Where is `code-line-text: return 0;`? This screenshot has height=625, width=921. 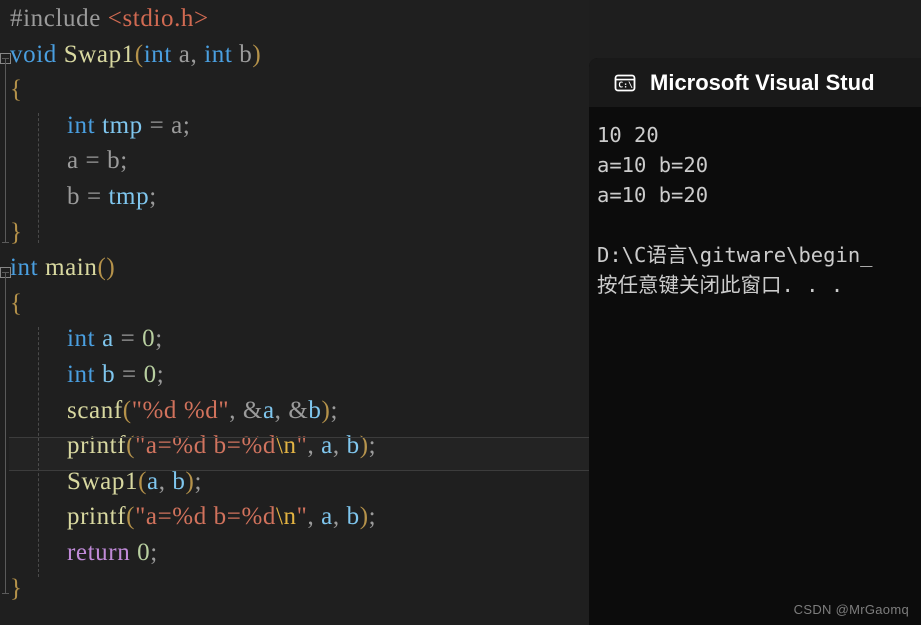 code-line-text: return 0; is located at coordinates (79, 552).